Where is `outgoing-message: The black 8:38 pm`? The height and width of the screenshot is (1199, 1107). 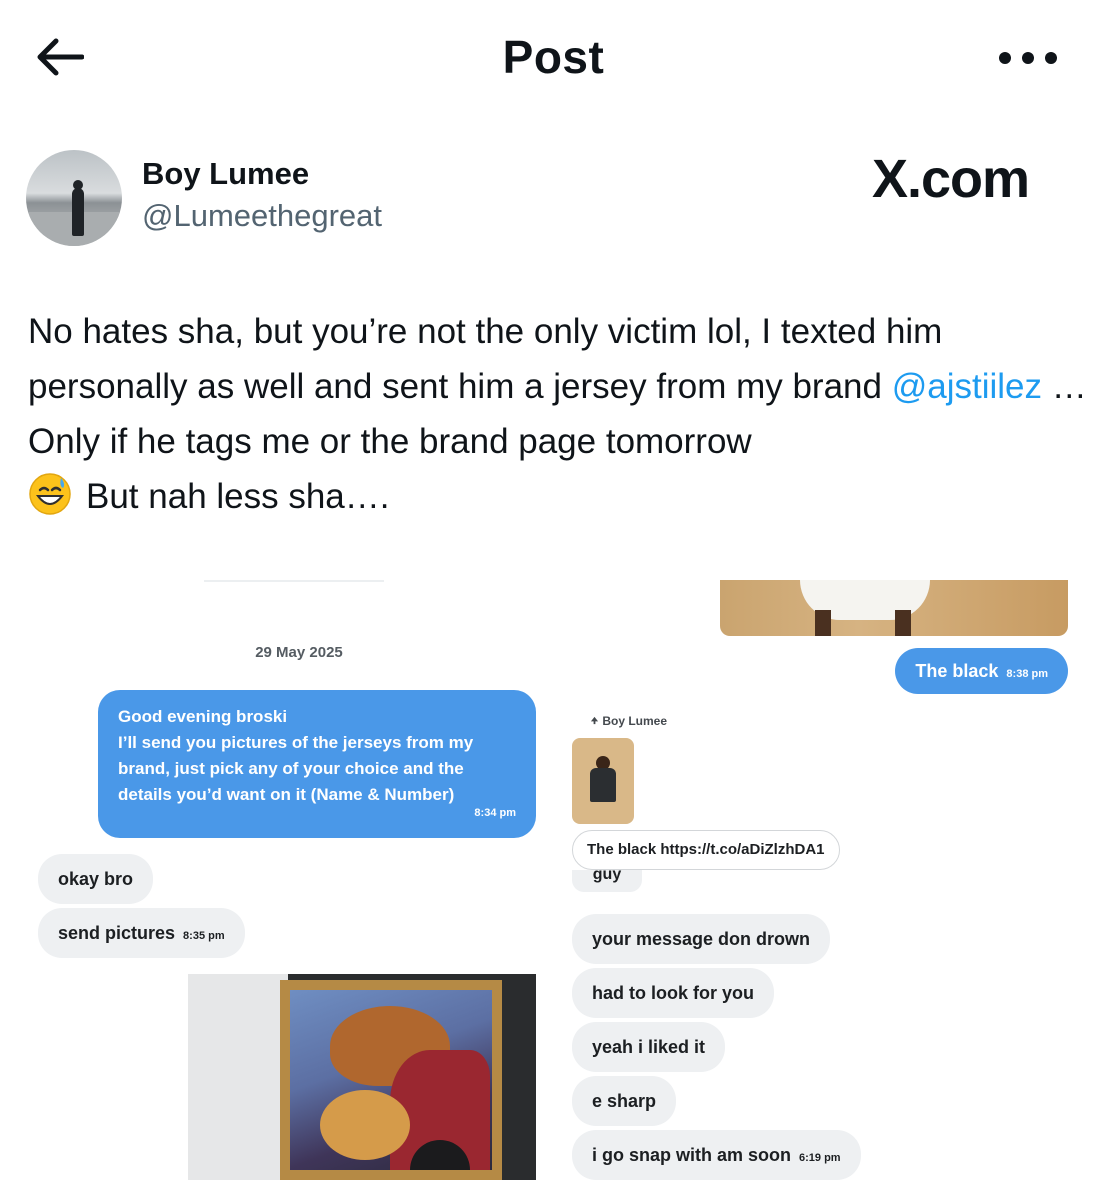 outgoing-message: The black 8:38 pm is located at coordinates (981, 671).